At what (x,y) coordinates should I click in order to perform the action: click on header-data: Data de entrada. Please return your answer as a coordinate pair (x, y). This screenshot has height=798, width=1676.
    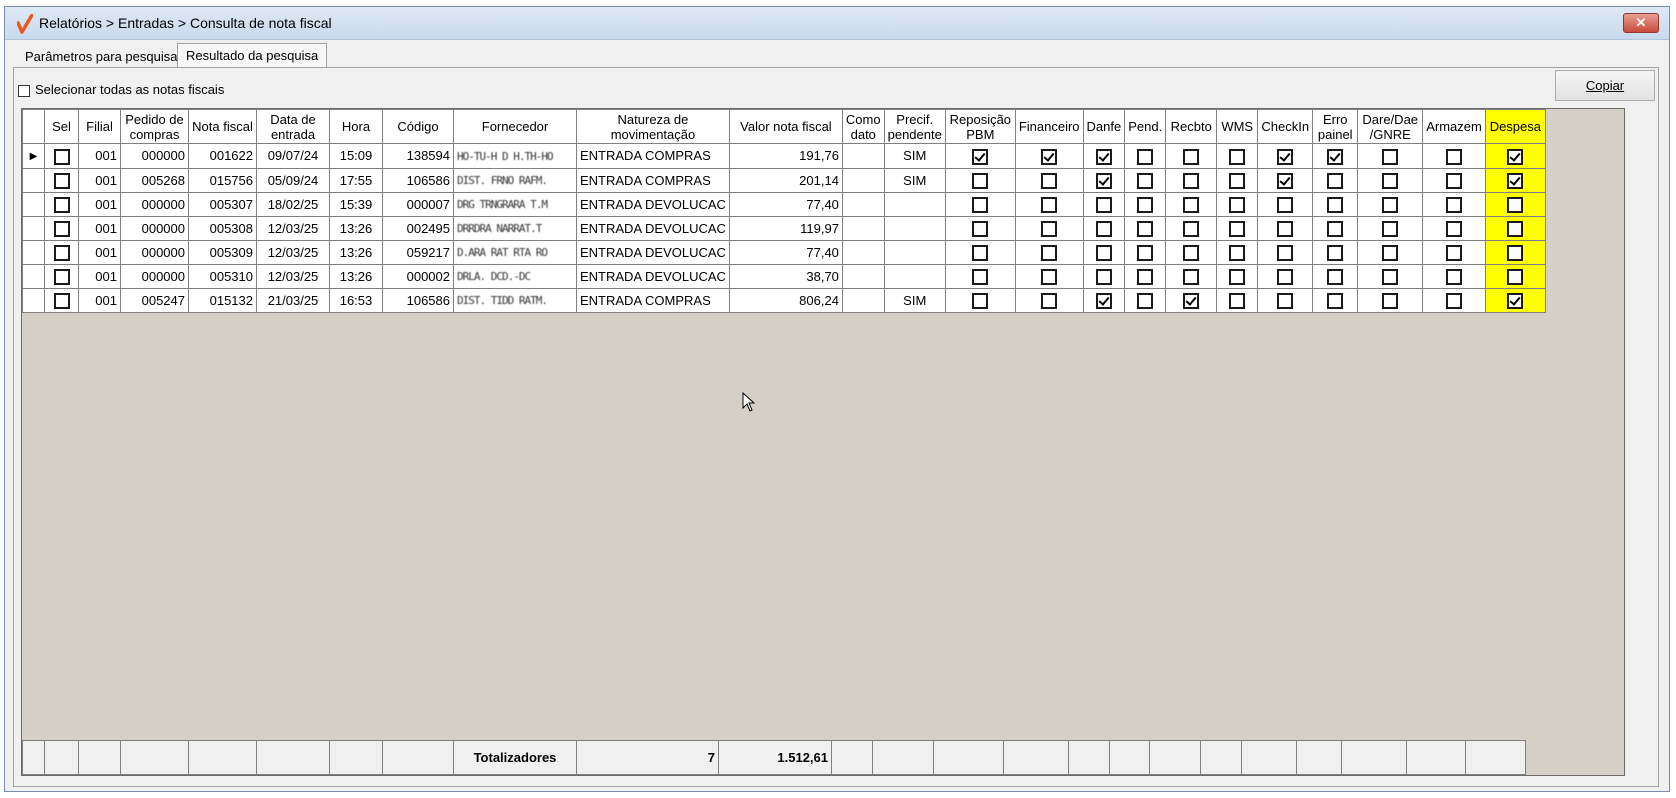
    Looking at the image, I should click on (293, 126).